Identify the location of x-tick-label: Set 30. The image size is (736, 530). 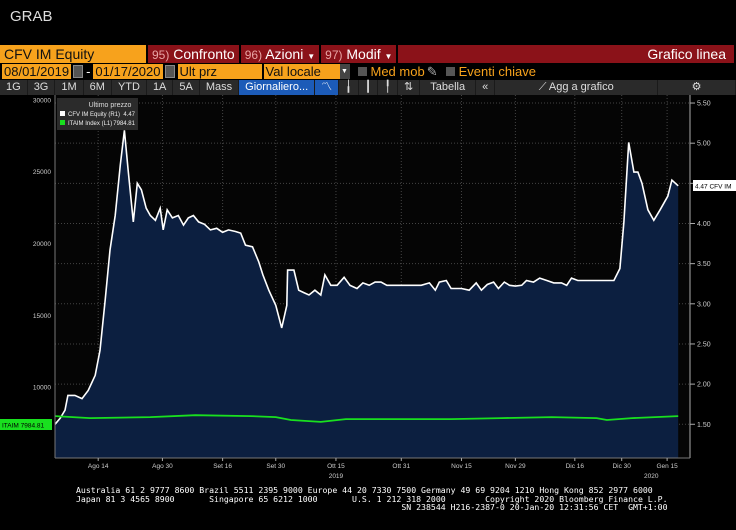
(275, 466).